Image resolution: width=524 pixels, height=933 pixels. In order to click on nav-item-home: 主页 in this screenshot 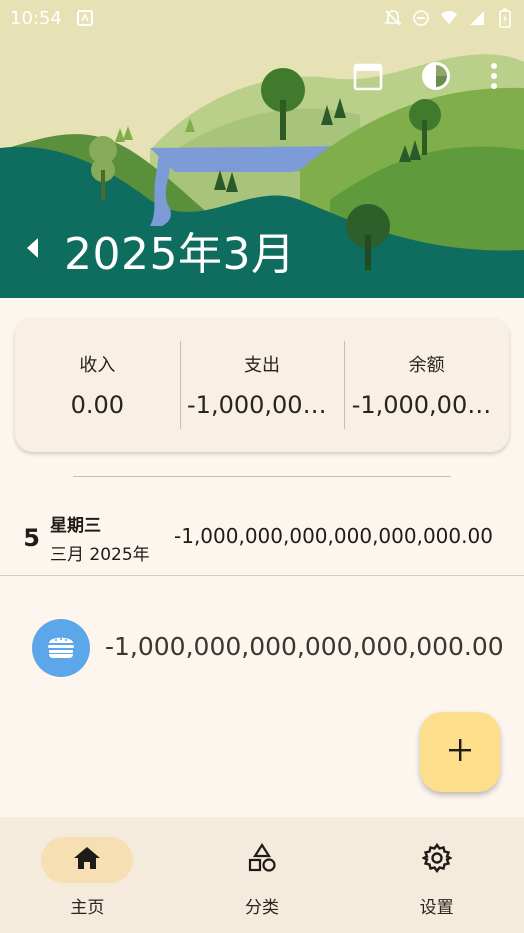, I will do `click(87, 875)`.